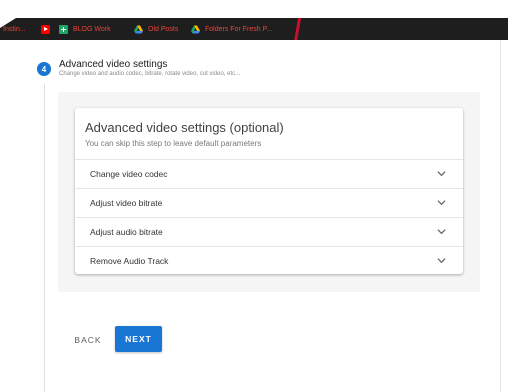  What do you see at coordinates (163, 29) in the screenshot?
I see `bookmark-label: Old Posts` at bounding box center [163, 29].